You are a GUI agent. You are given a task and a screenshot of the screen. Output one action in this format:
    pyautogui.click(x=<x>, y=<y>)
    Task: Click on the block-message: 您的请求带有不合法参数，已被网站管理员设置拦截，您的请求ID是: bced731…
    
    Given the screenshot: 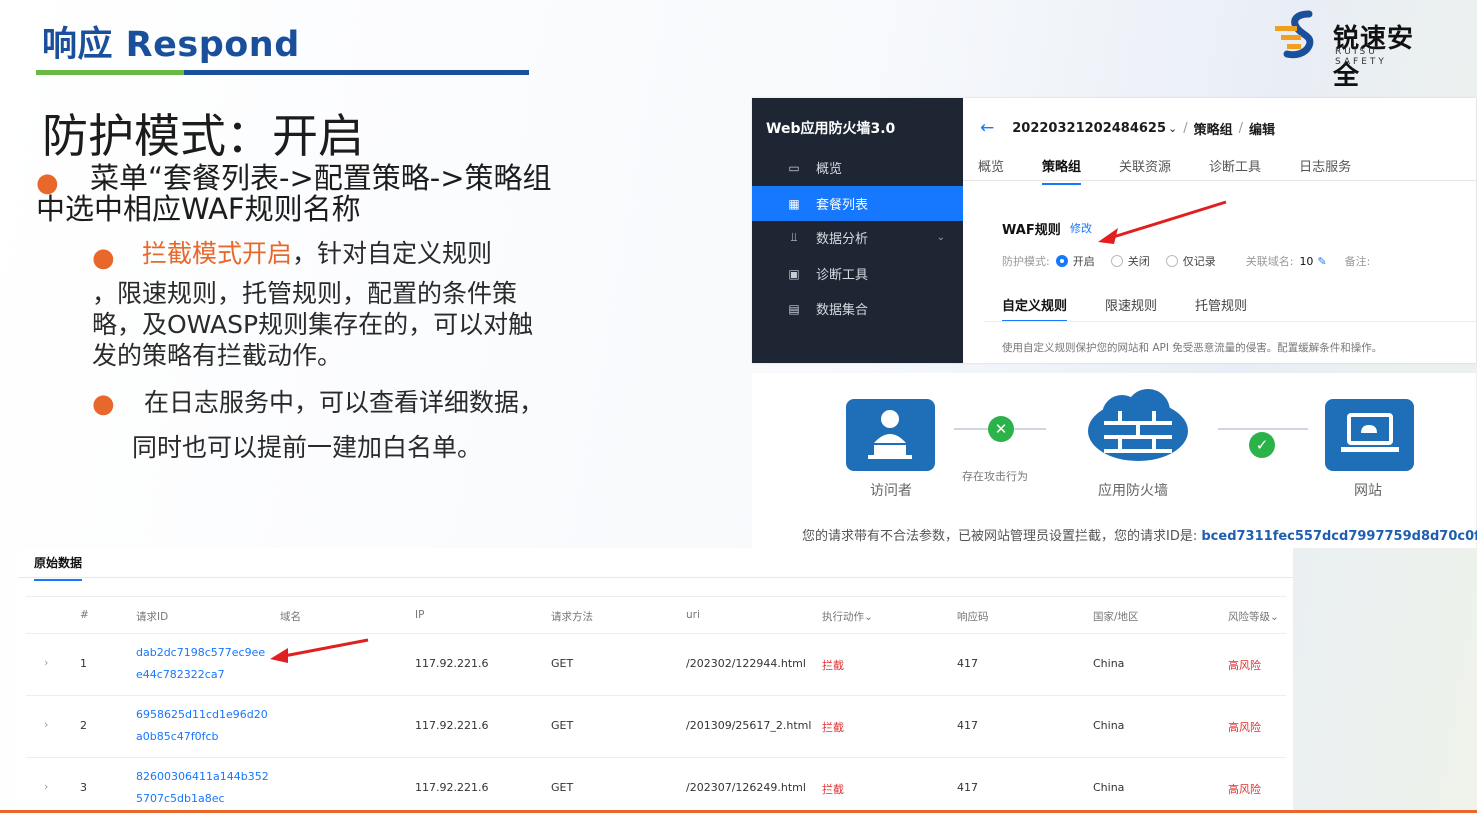 What is the action you would take?
    pyautogui.click(x=1139, y=534)
    